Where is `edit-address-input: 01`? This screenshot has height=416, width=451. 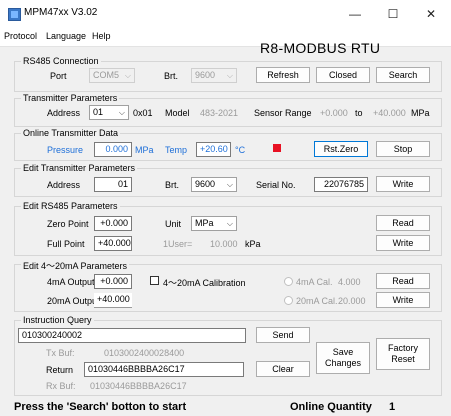
edit-address-input: 01 is located at coordinates (113, 184).